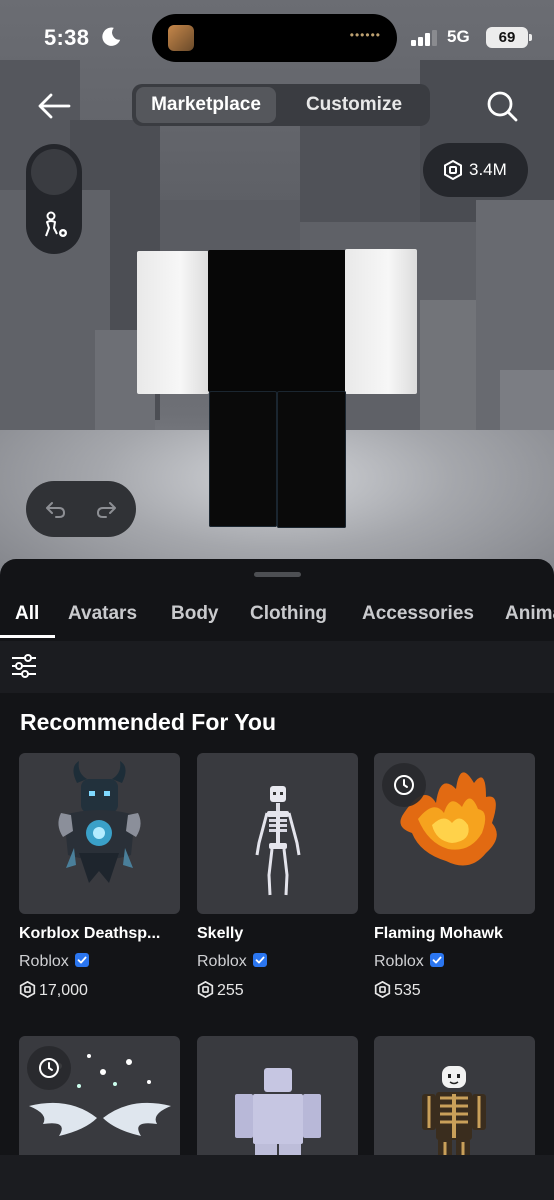 Image resolution: width=554 pixels, height=1200 pixels. What do you see at coordinates (206, 105) in the screenshot?
I see `tab-marketplace: Marketplace` at bounding box center [206, 105].